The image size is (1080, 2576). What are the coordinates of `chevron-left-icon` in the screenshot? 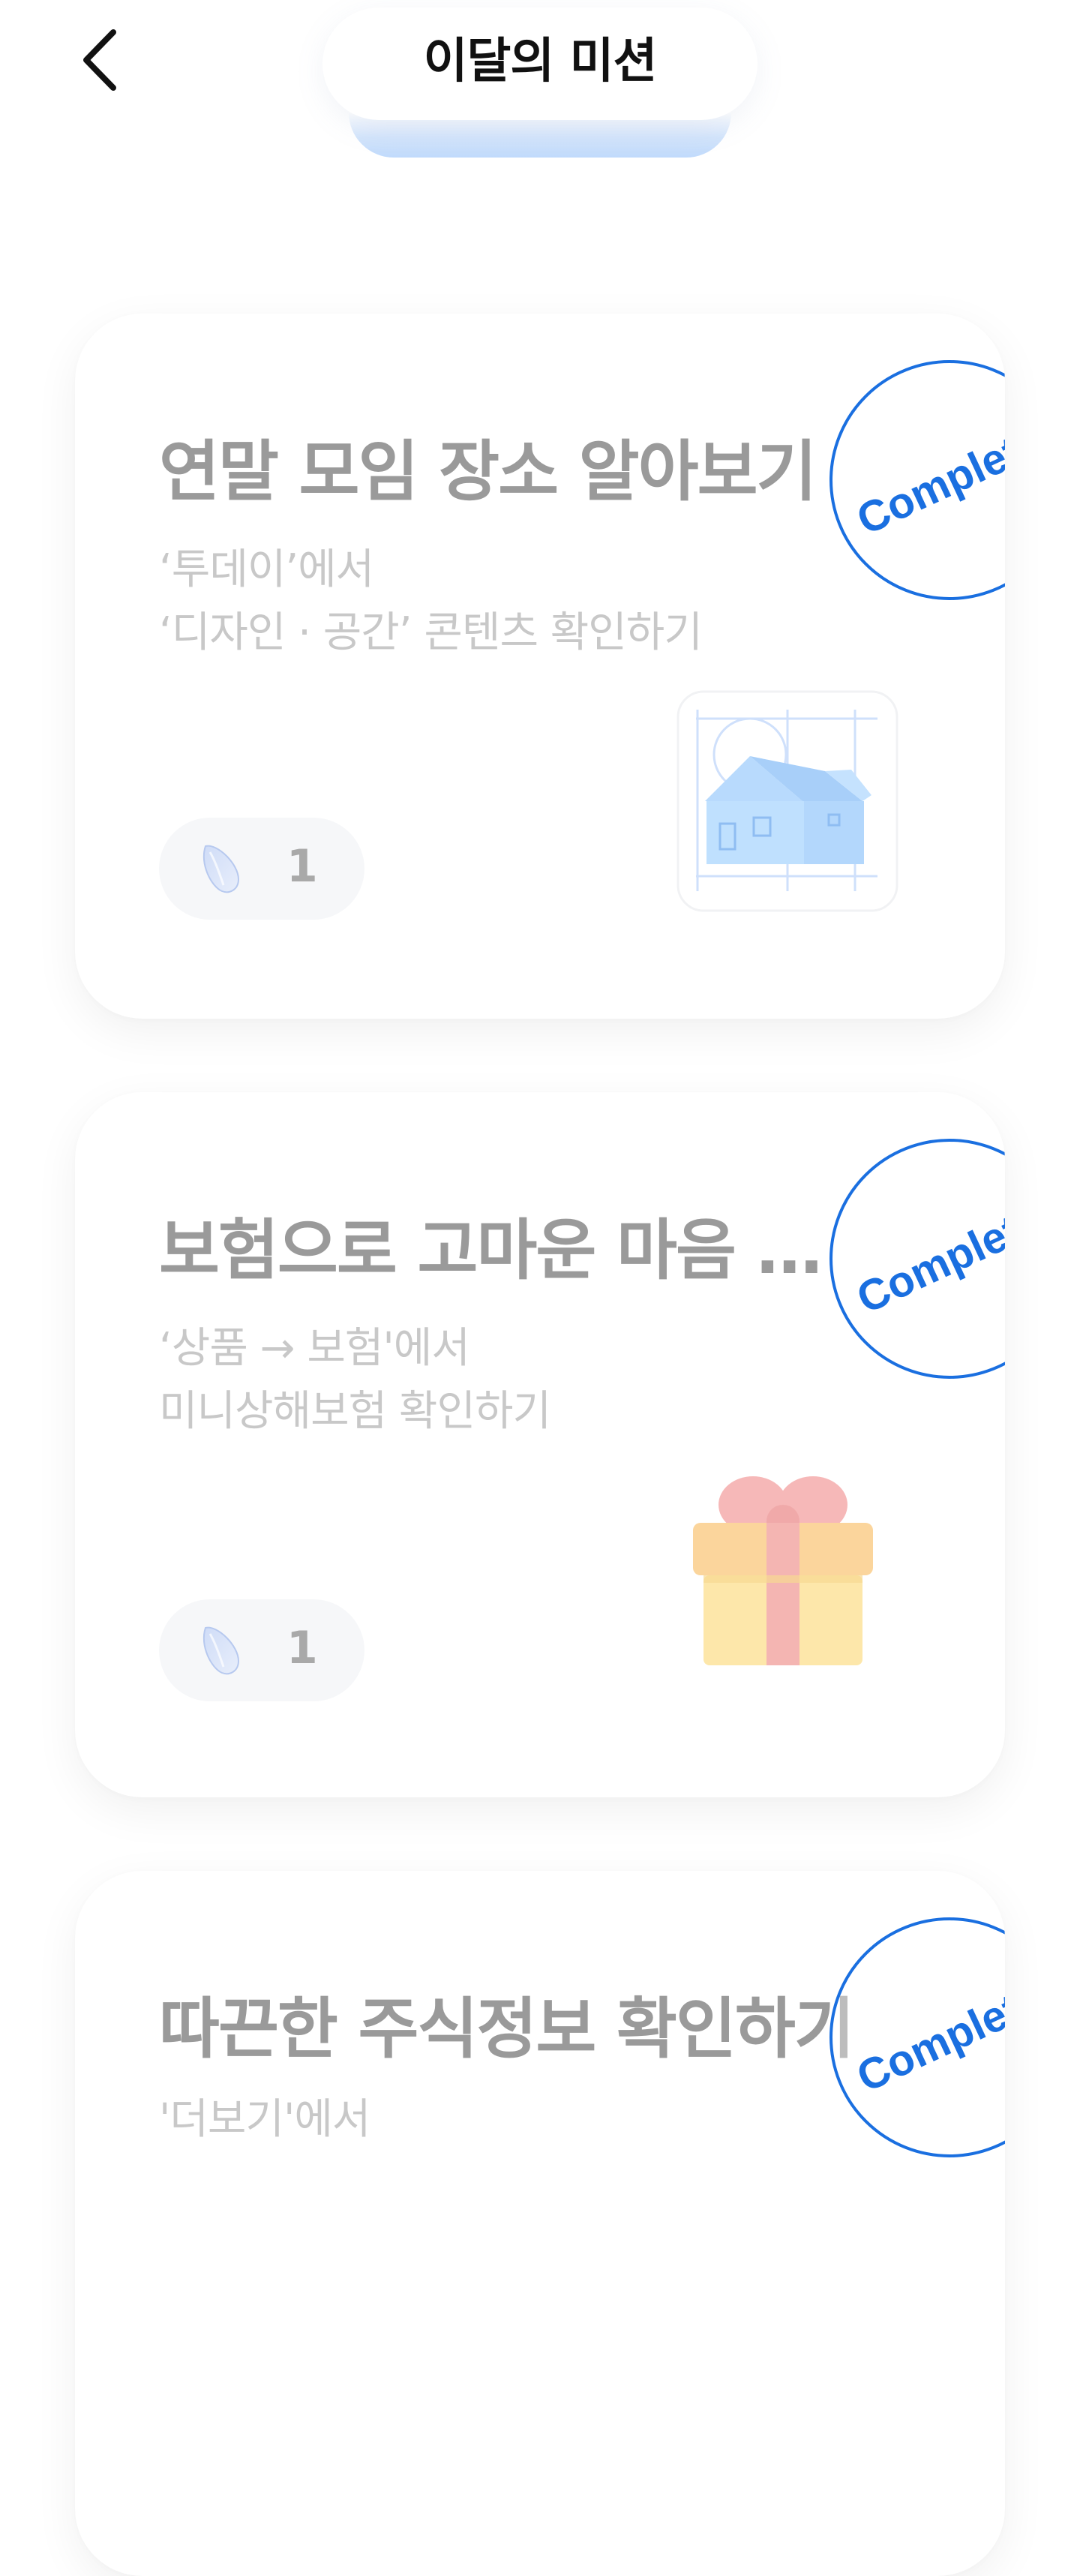 It's located at (99, 60).